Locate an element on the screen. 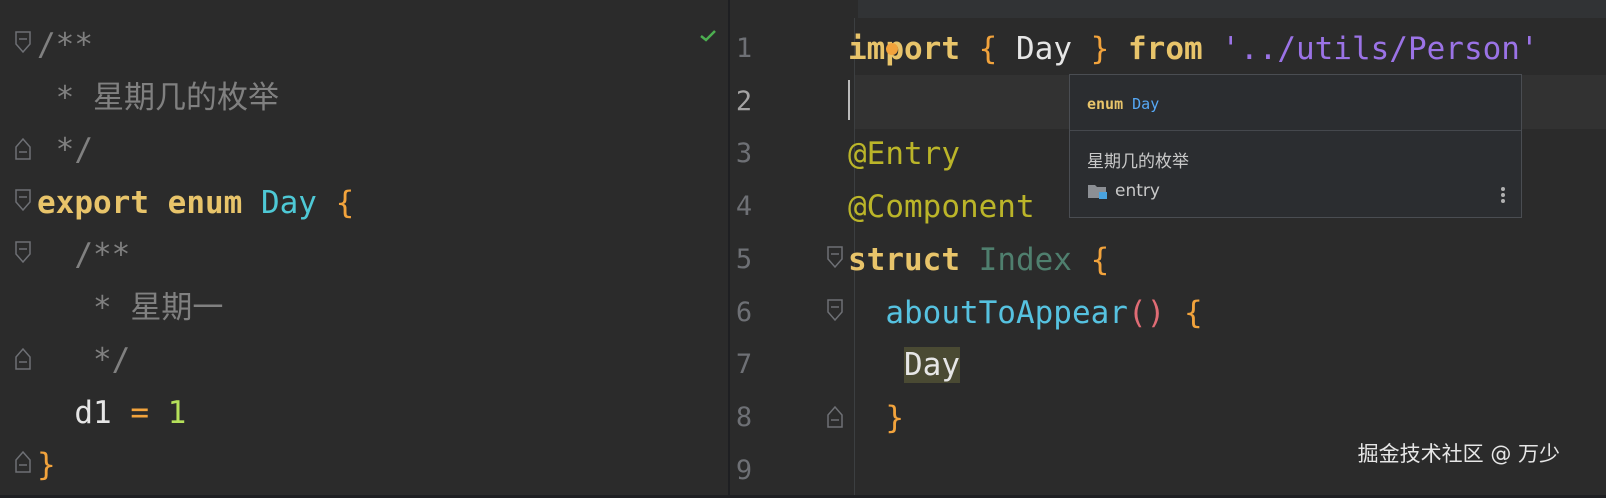 The height and width of the screenshot is (498, 1606). code-token: * 星期几的枚举 is located at coordinates (158, 97).